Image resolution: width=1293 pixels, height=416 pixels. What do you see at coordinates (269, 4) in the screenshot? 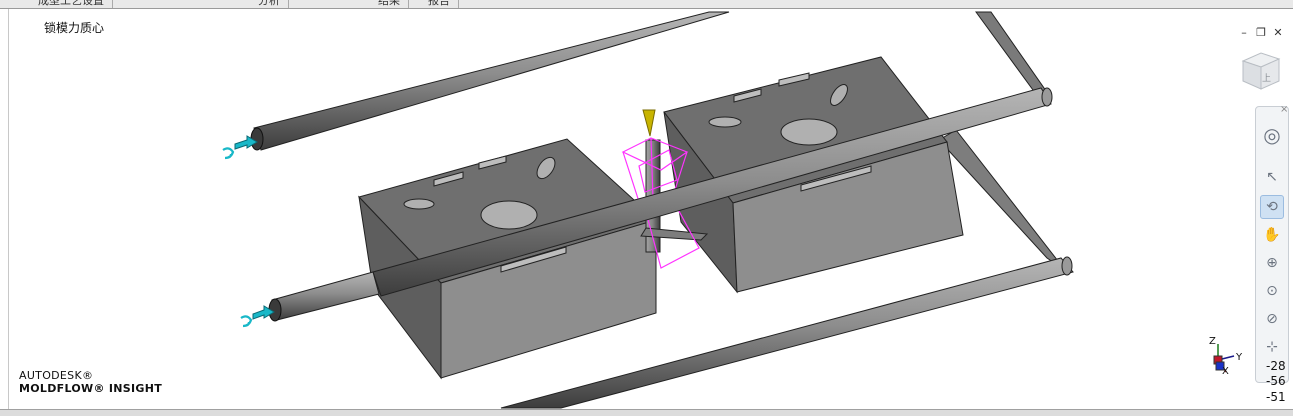
I see `tab-analysis: 分析` at bounding box center [269, 4].